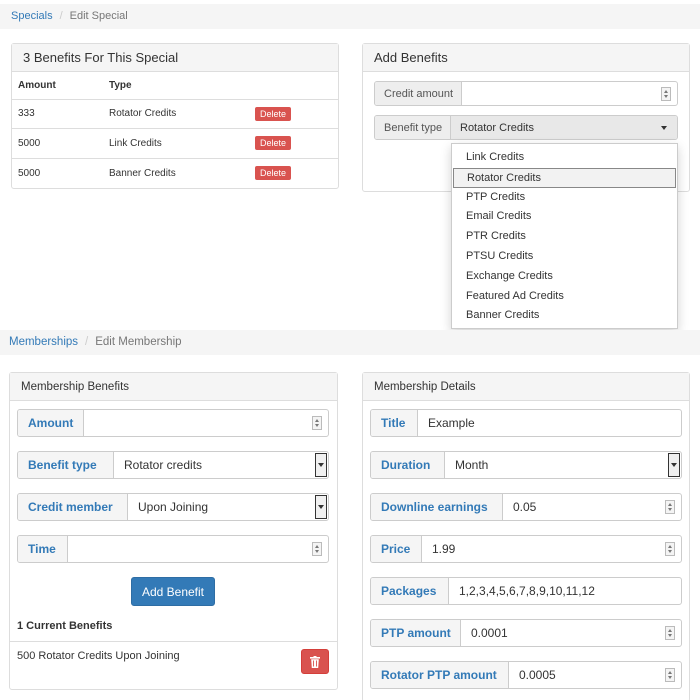 Image resolution: width=700 pixels, height=700 pixels. Describe the element at coordinates (350, 16) in the screenshot. I see `breadcrumb-specials: Specials / Edit Special` at that location.